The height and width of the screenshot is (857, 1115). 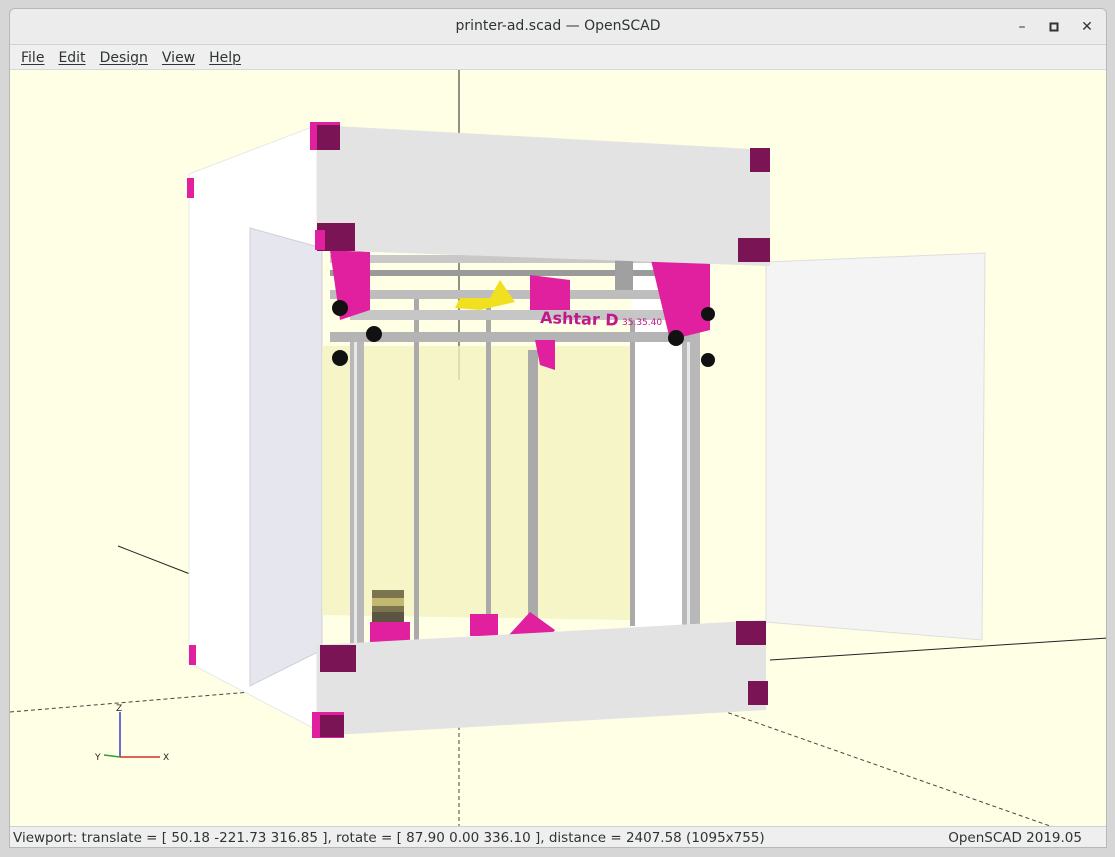 I want to click on bottom-corner-right-front, so click(x=758, y=693).